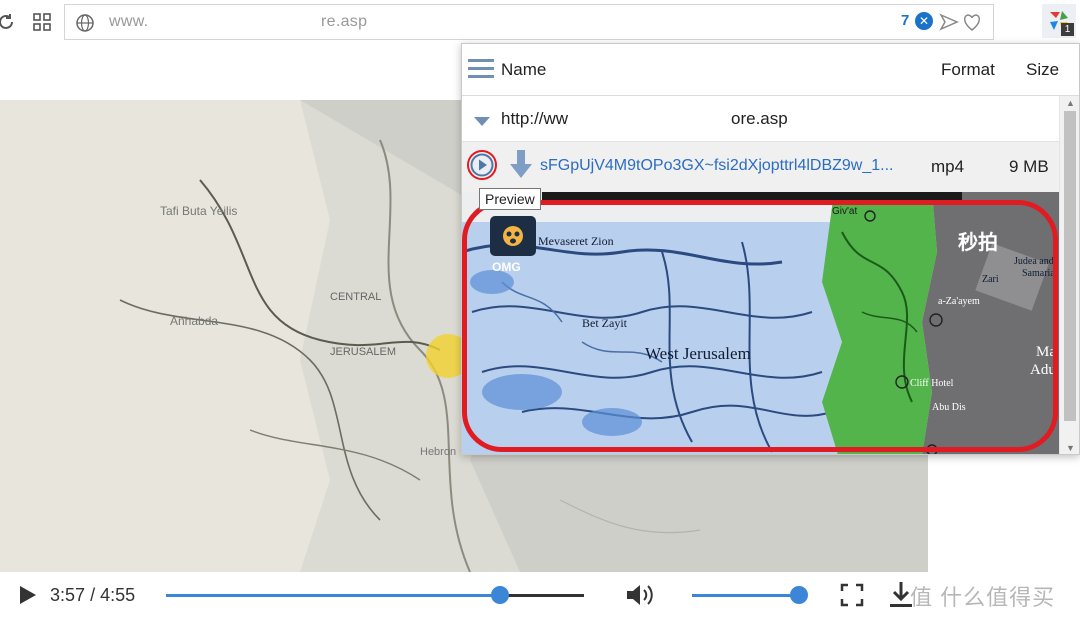 The width and height of the screenshot is (1080, 619). I want to click on svg-text: Anhabda, so click(194, 321).